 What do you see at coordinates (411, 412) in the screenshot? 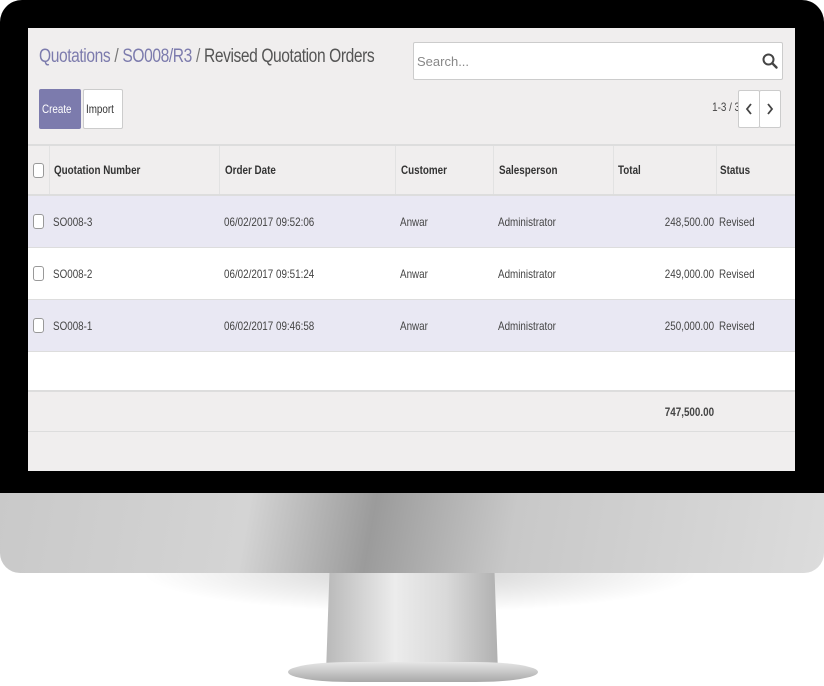
I see `table-footer: 747,500.00` at bounding box center [411, 412].